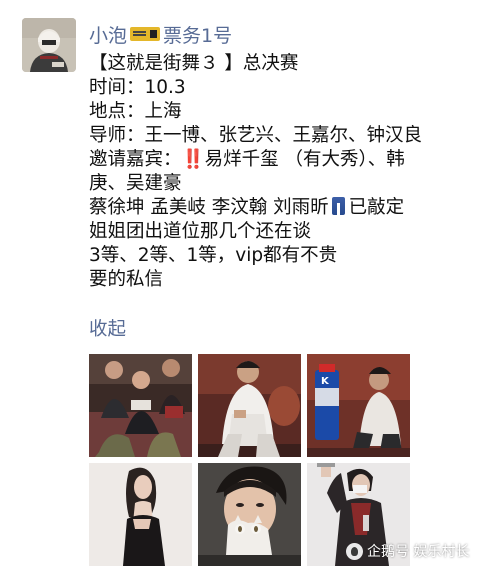 The image size is (500, 573). What do you see at coordinates (193, 159) in the screenshot?
I see `double-exclamation-emoji-icon: ‼️` at bounding box center [193, 159].